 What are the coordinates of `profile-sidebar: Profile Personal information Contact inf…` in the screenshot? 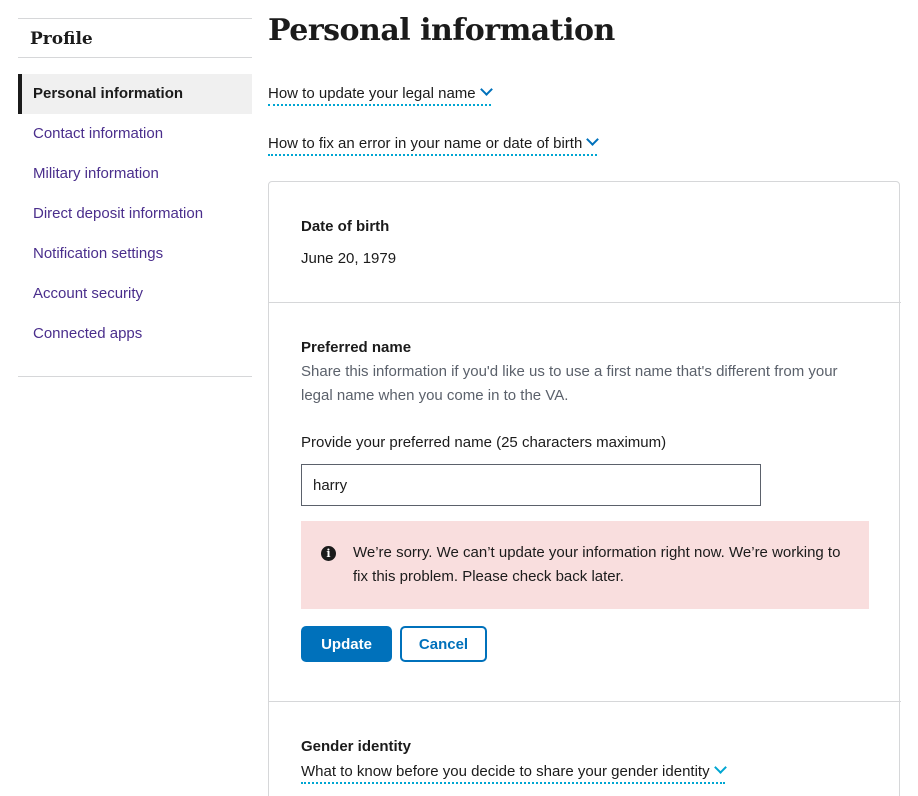 It's located at (135, 197).